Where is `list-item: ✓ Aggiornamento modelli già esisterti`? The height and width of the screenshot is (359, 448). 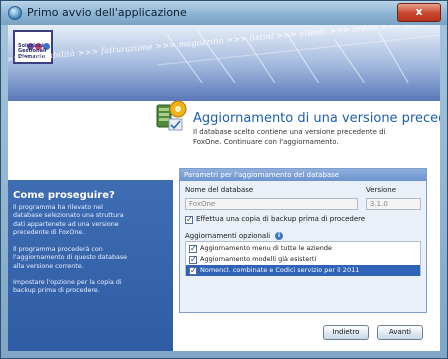 list-item: ✓ Aggiornamento modelli già esisterti is located at coordinates (303, 259).